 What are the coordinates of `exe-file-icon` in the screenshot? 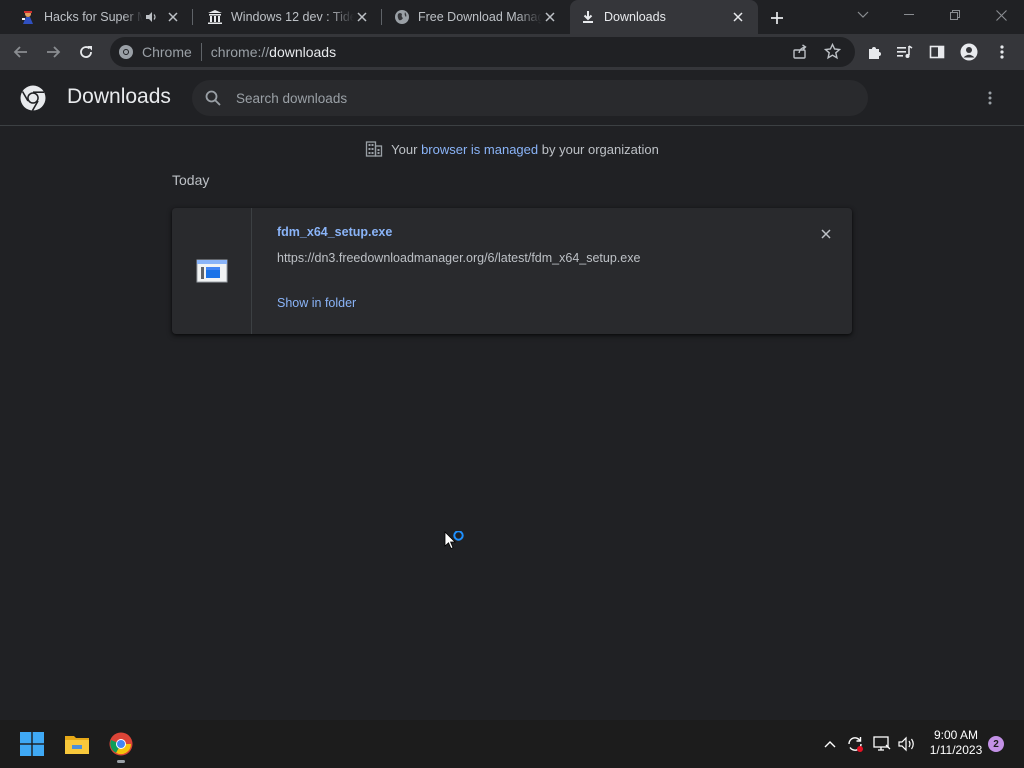 It's located at (211, 271).